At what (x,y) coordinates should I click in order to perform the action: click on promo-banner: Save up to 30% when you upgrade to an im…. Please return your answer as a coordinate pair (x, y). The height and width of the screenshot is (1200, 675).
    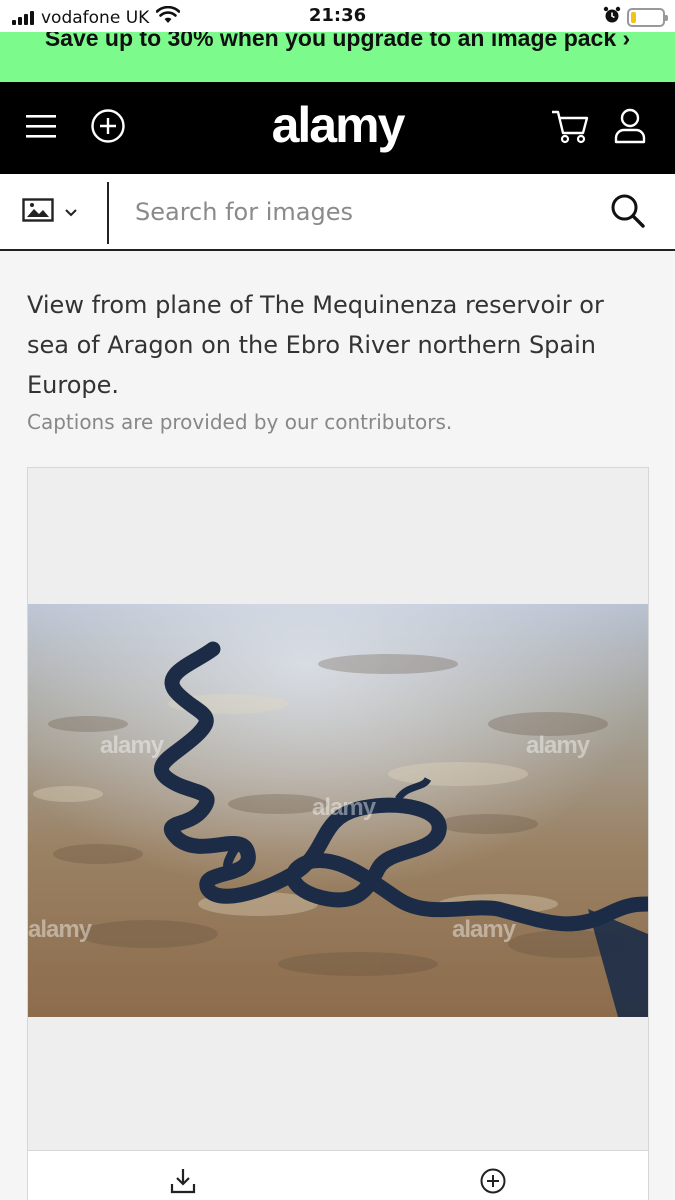
    Looking at the image, I should click on (337, 57).